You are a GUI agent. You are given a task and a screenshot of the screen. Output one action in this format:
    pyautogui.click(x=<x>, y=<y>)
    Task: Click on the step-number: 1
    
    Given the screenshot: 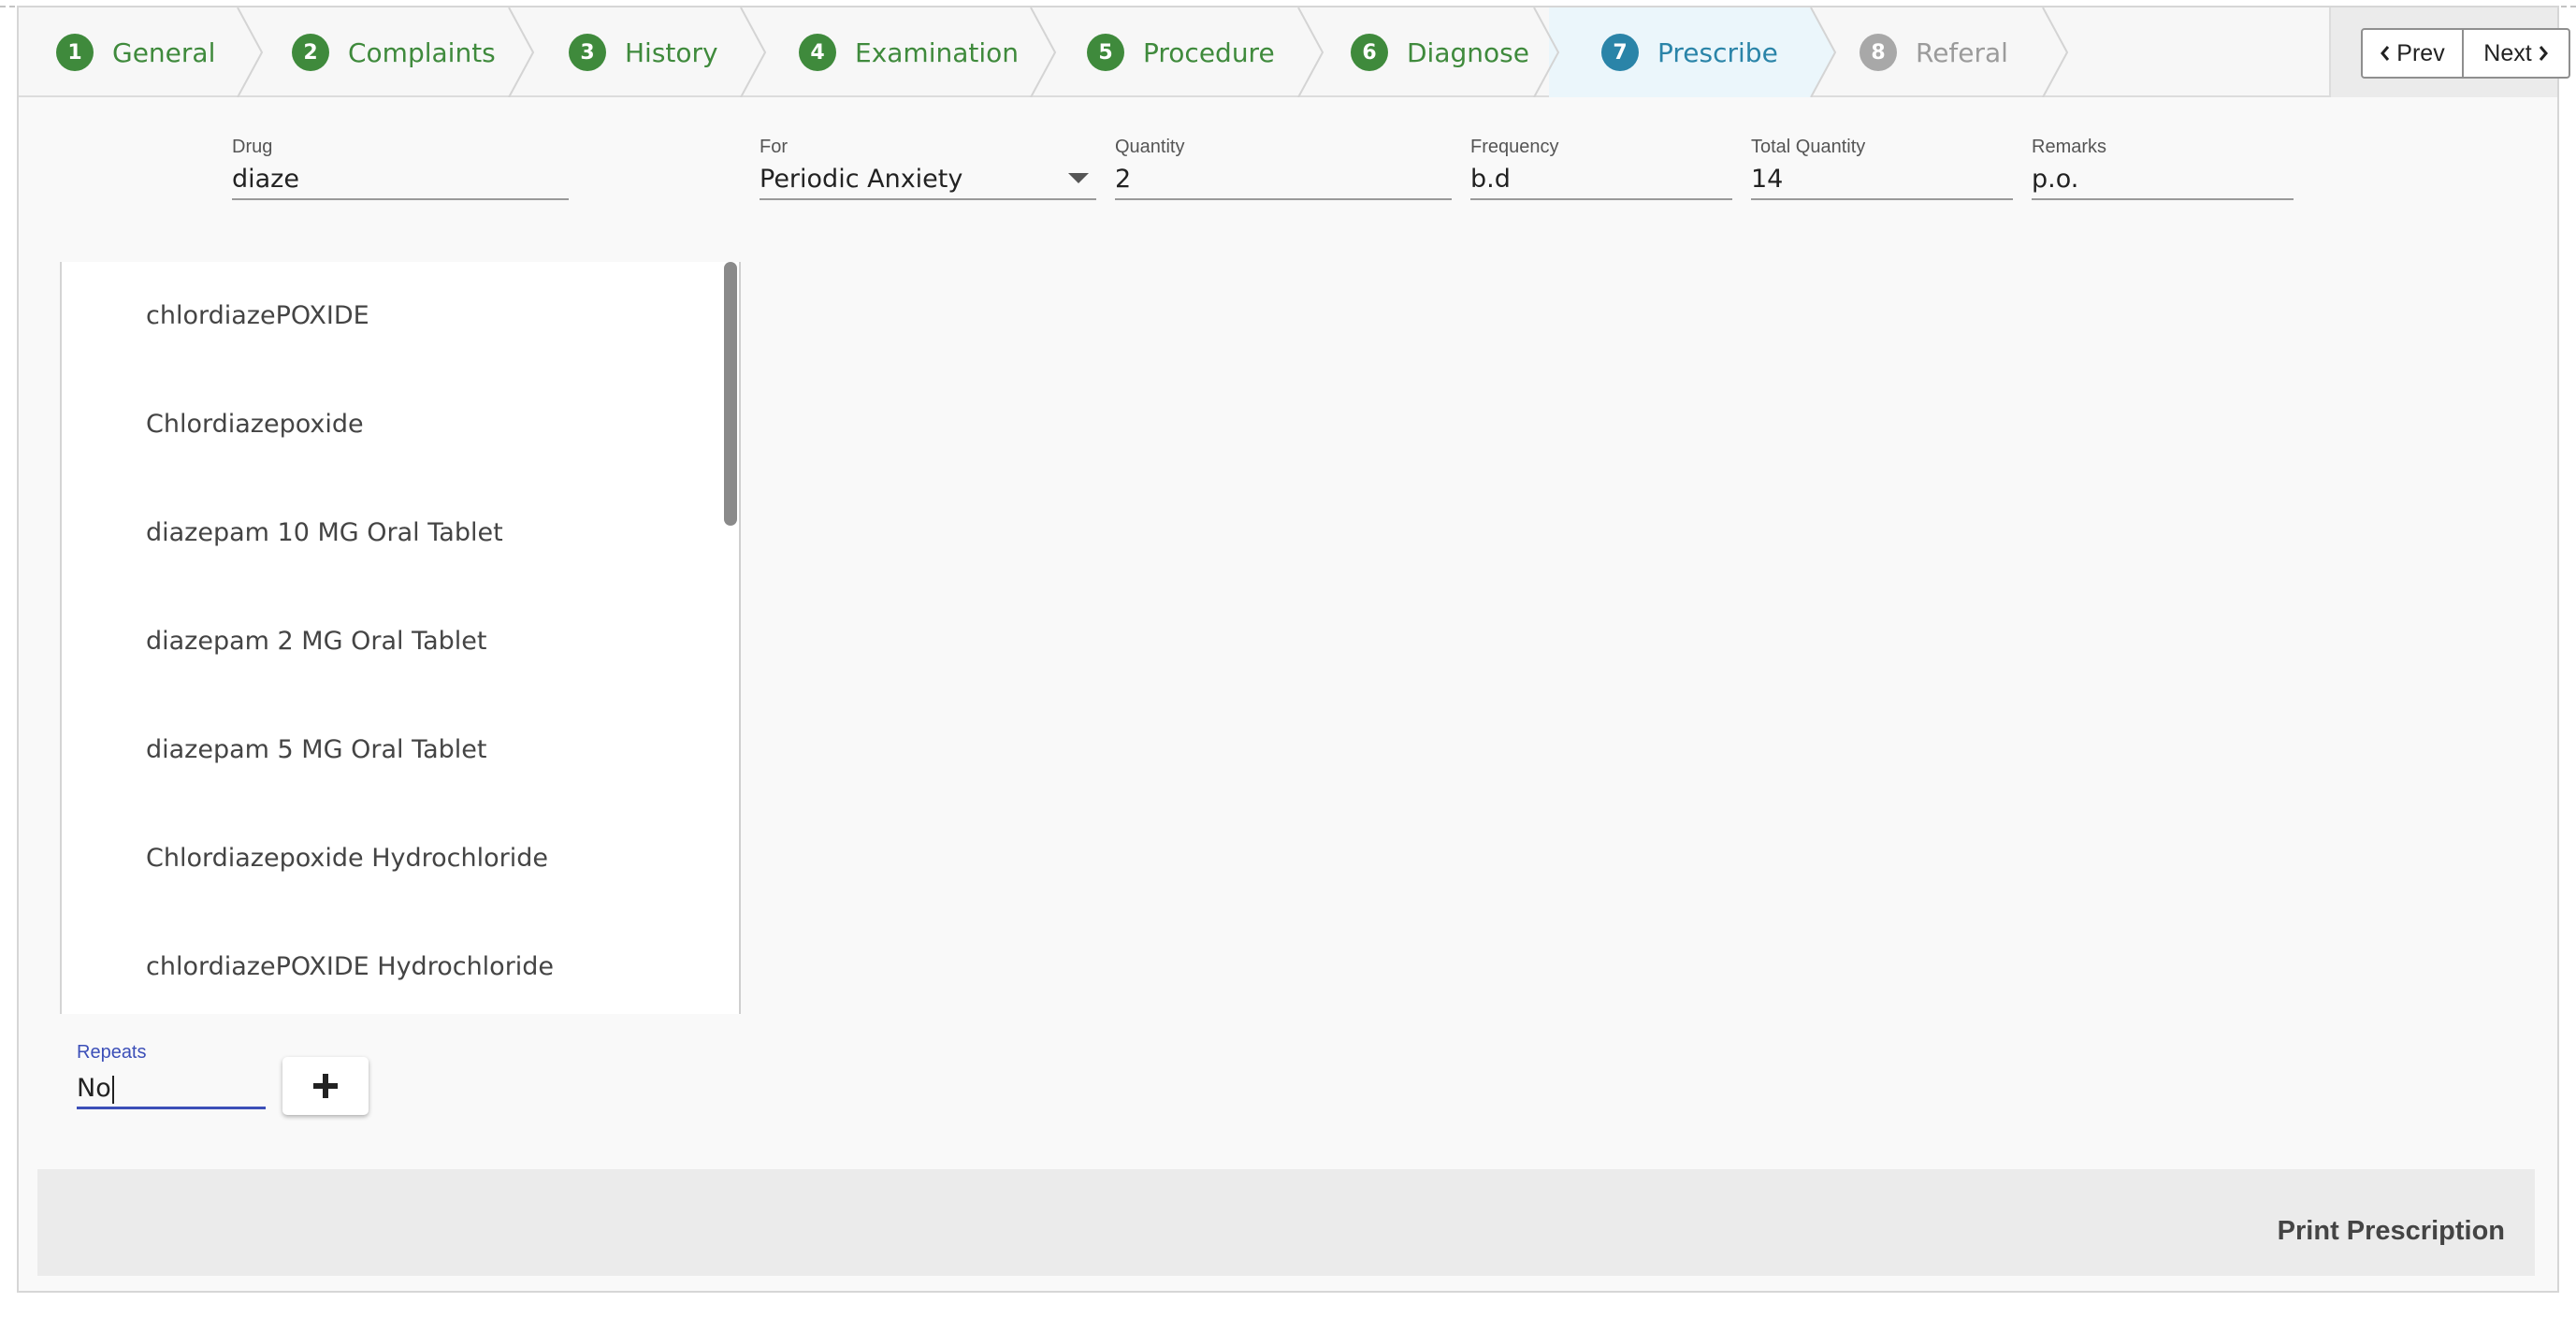 What is the action you would take?
    pyautogui.click(x=75, y=52)
    